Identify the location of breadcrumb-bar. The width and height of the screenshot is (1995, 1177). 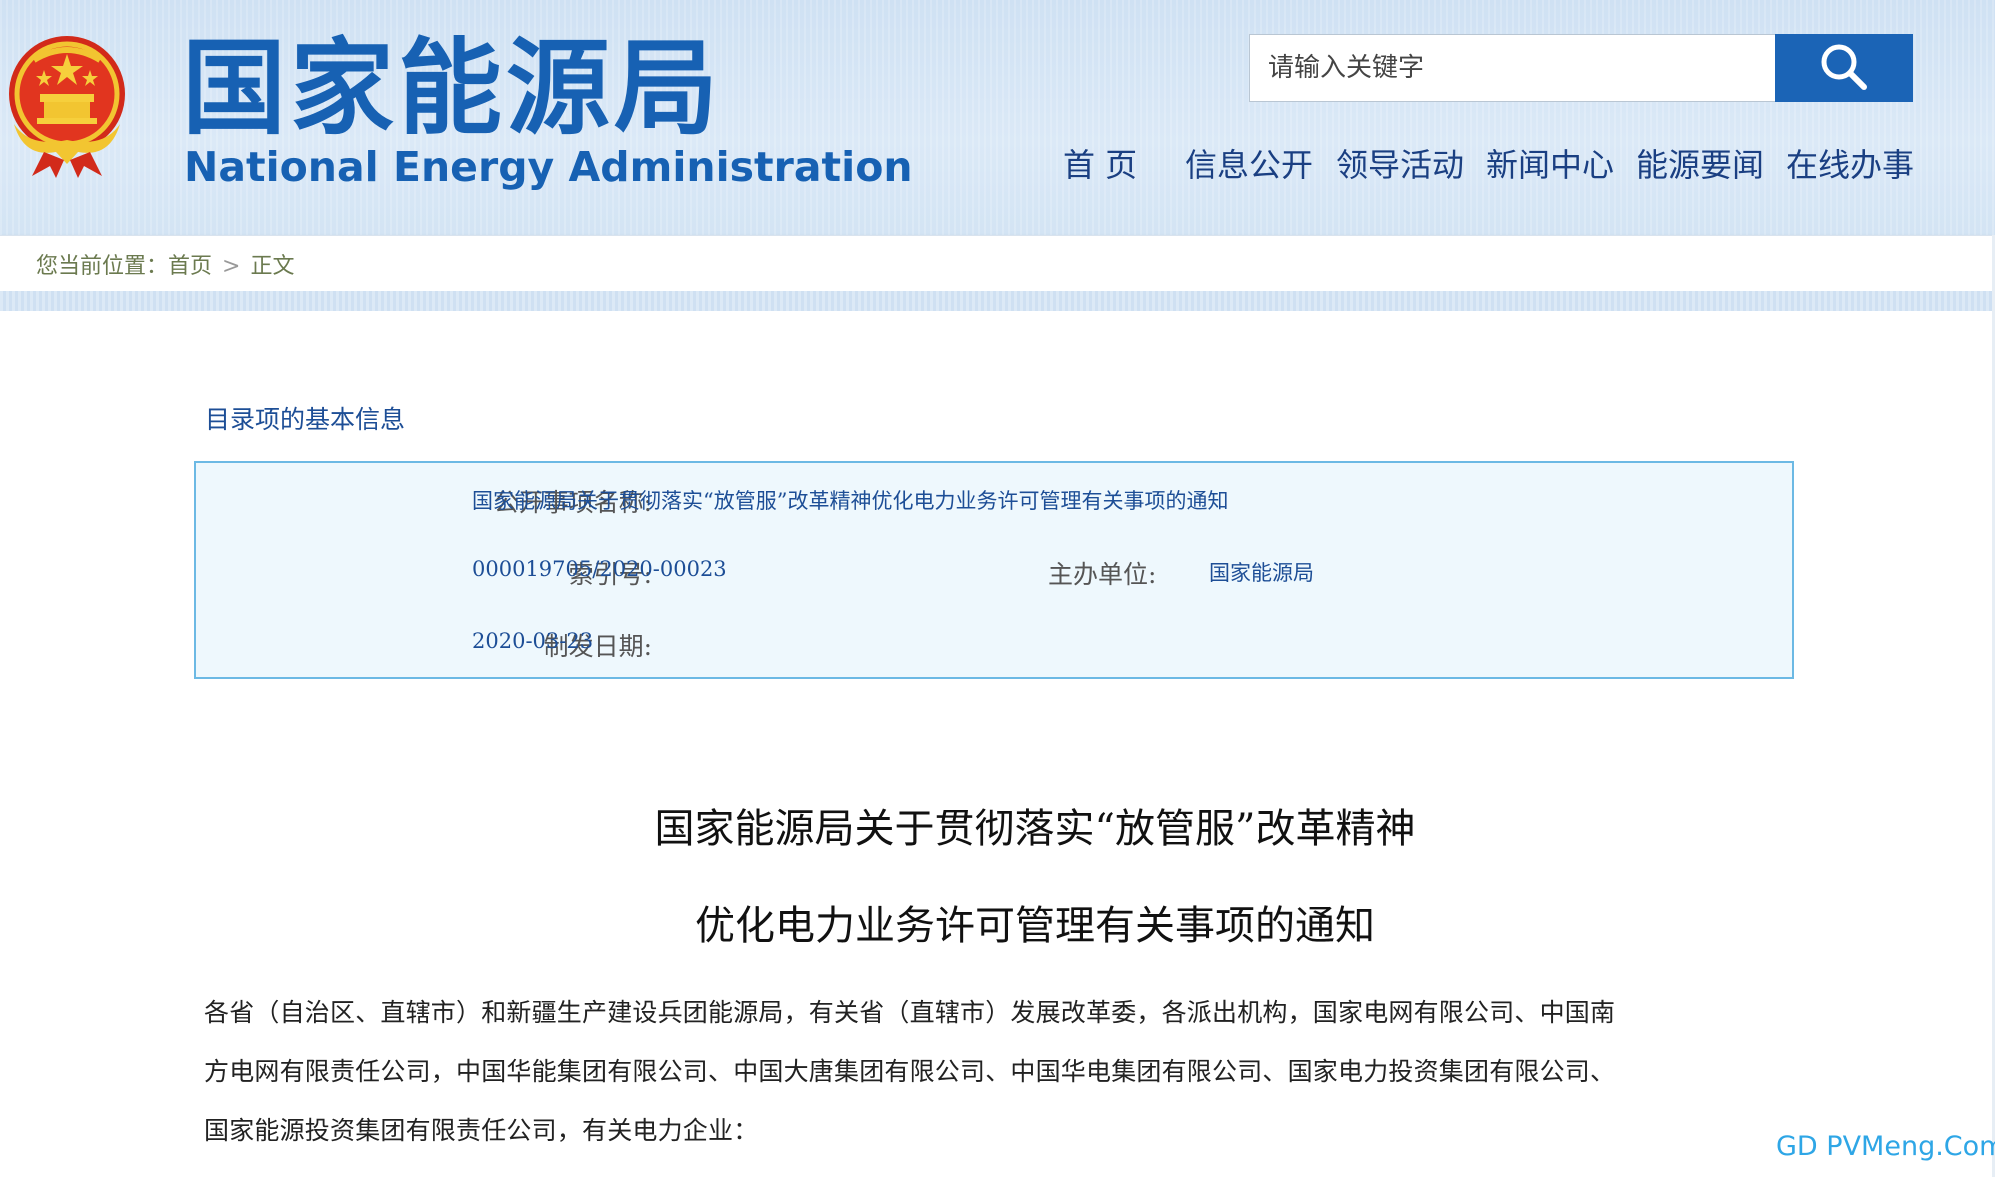
(996, 263).